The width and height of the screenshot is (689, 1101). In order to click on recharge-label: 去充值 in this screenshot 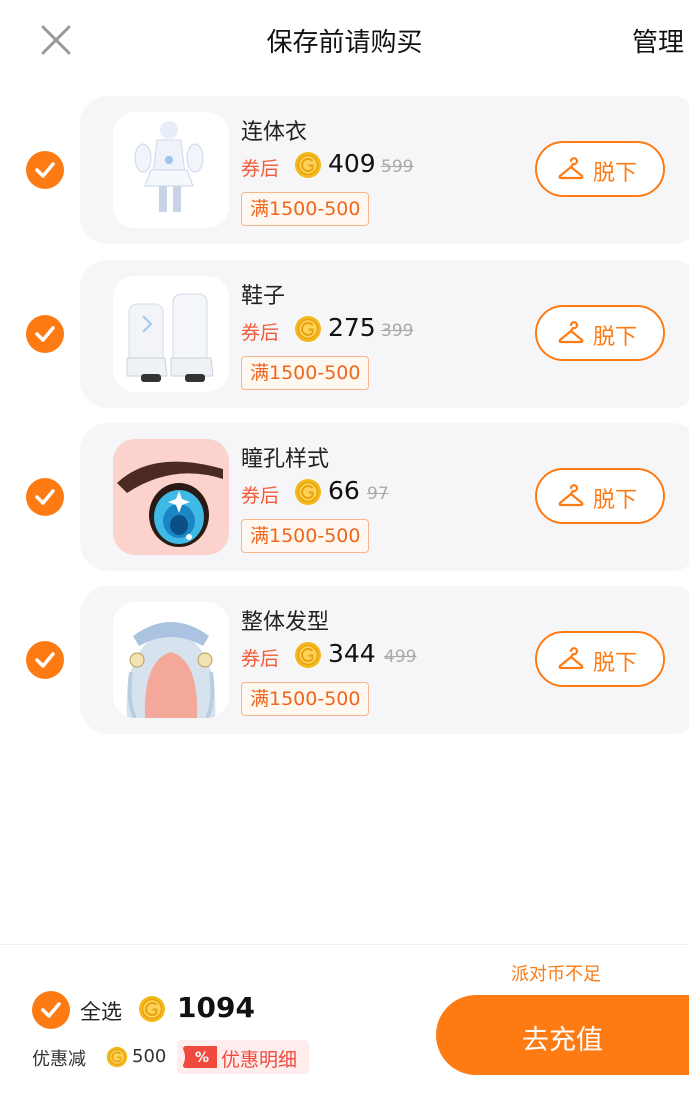, I will do `click(562, 1040)`.